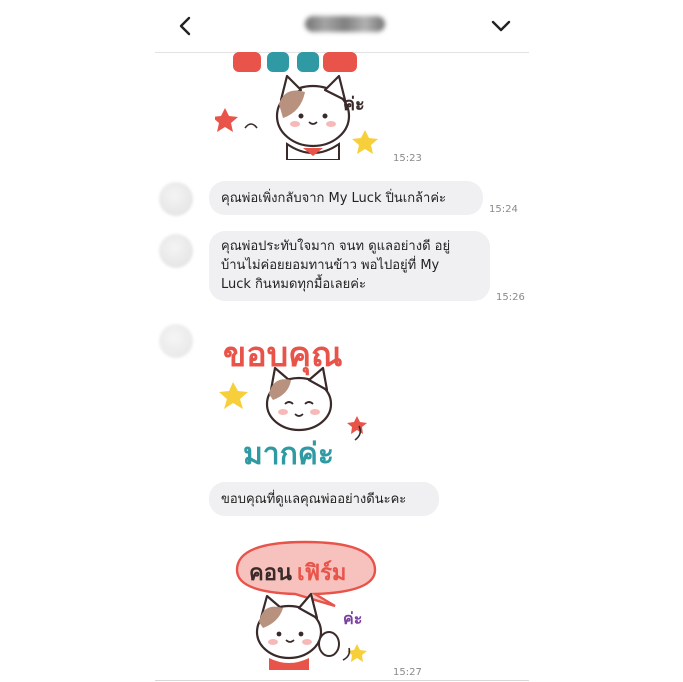 Image resolution: width=683 pixels, height=682 pixels. I want to click on message-line: คุณพ่อประทับใจมาก จนท ดูแลอย่างดี อยู่, so click(336, 246).